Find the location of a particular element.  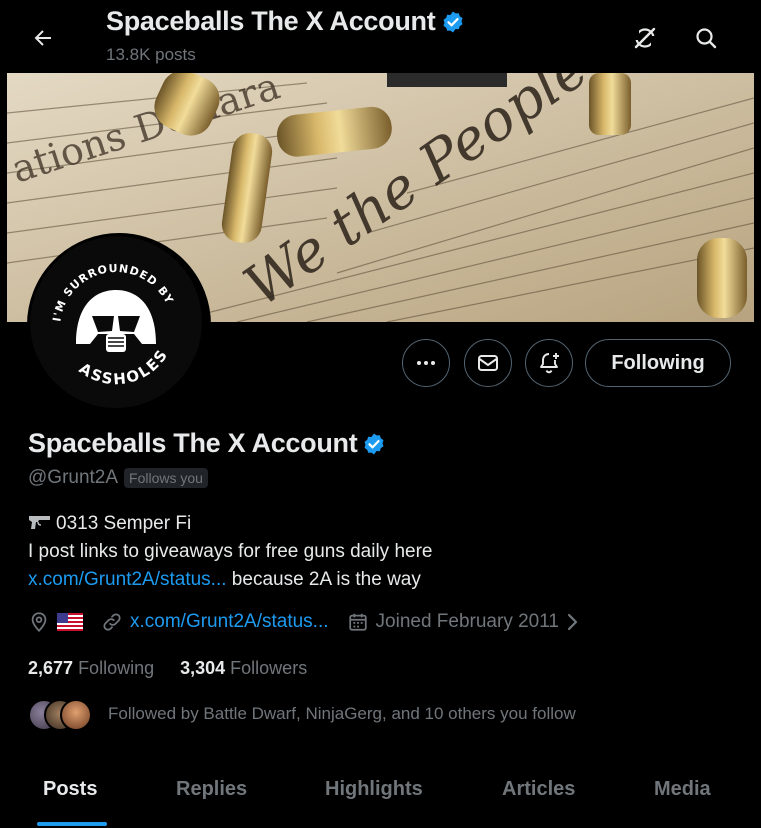

post-count: 13.8K posts is located at coordinates (151, 54).